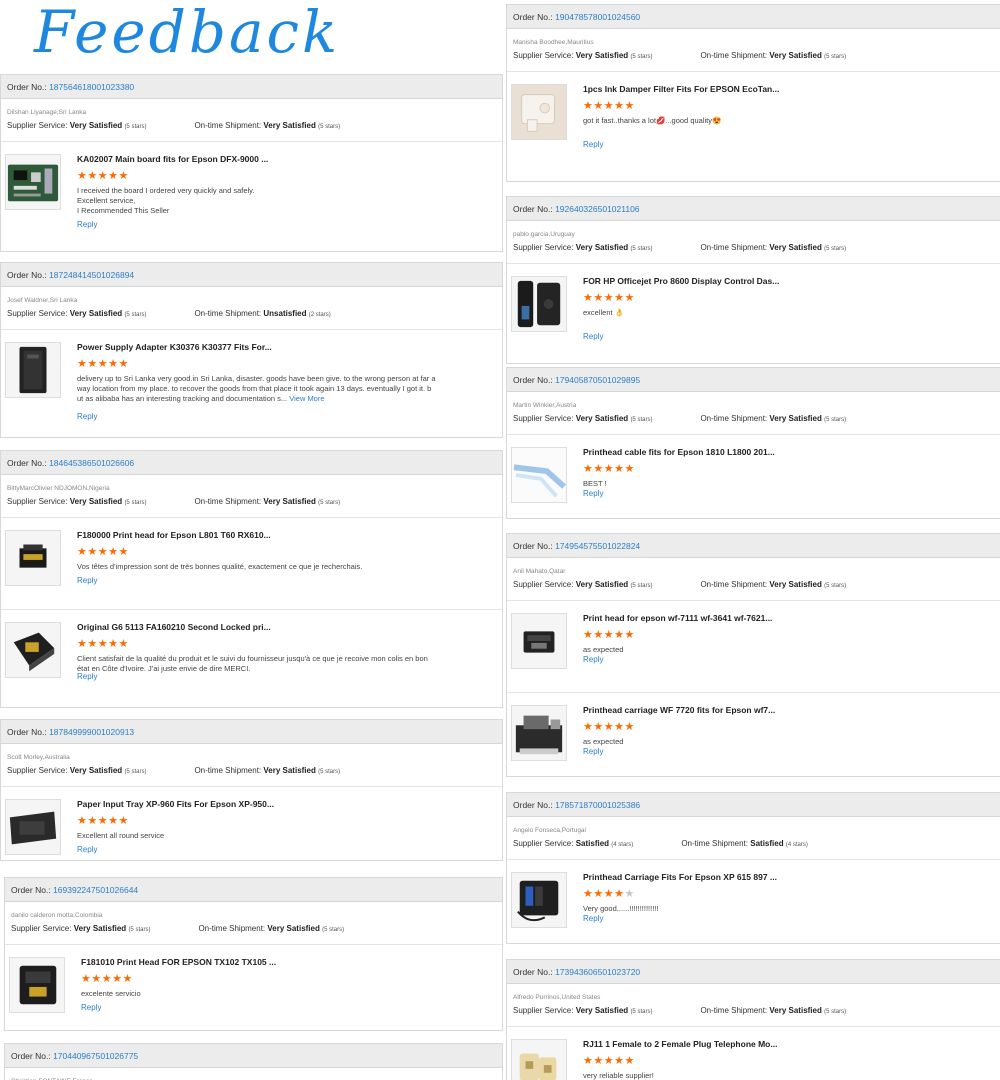  I want to click on printhead-wf-thumbnail, so click(539, 641).